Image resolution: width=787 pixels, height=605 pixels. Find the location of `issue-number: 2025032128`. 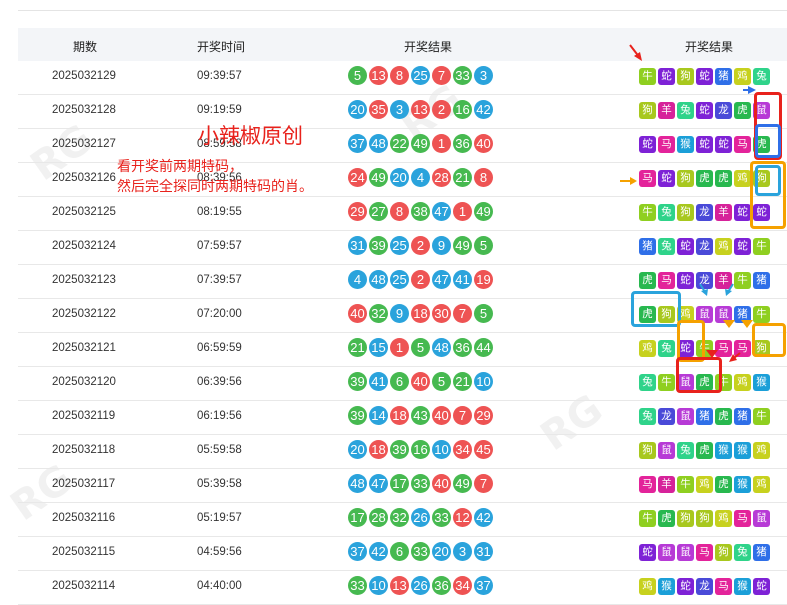

issue-number: 2025032128 is located at coordinates (84, 110).